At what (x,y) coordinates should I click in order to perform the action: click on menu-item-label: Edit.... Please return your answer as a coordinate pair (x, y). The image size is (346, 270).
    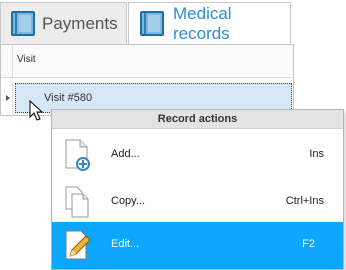
    Looking at the image, I should click on (125, 244).